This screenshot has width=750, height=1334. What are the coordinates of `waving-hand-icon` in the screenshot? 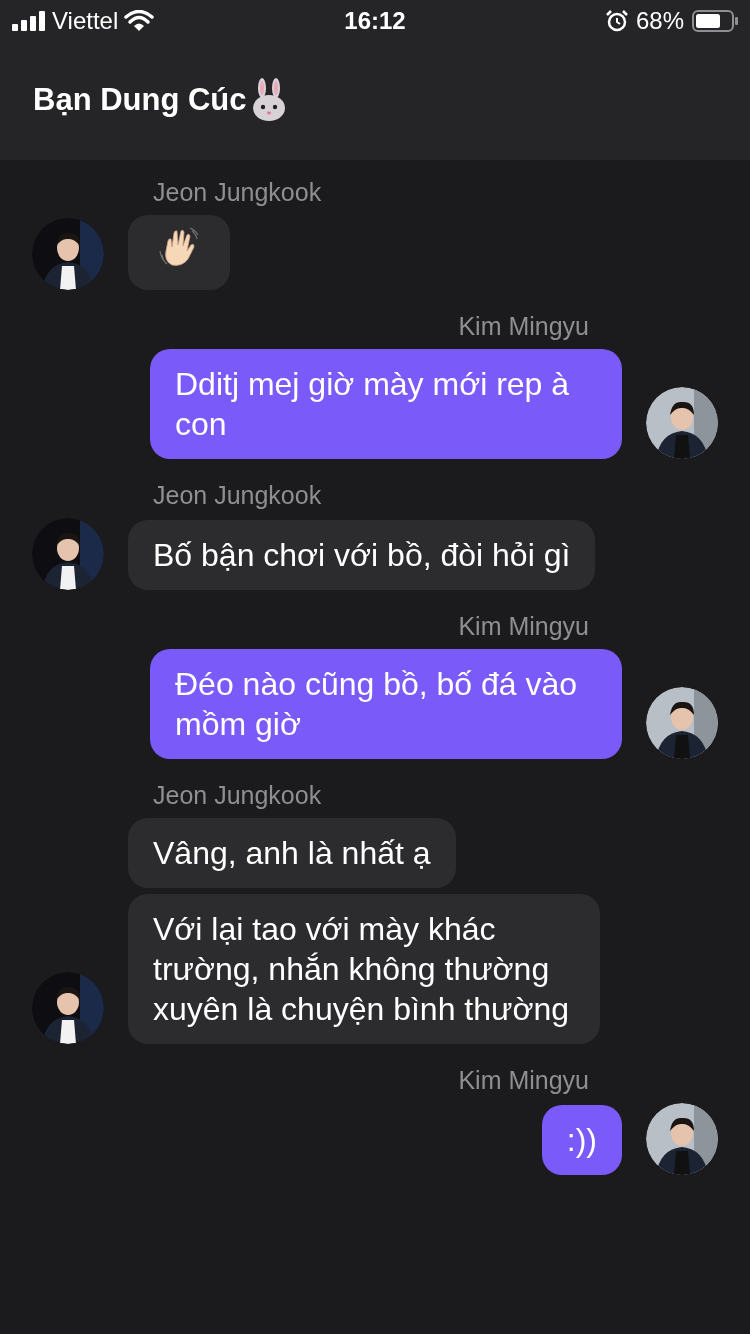 It's located at (179, 248).